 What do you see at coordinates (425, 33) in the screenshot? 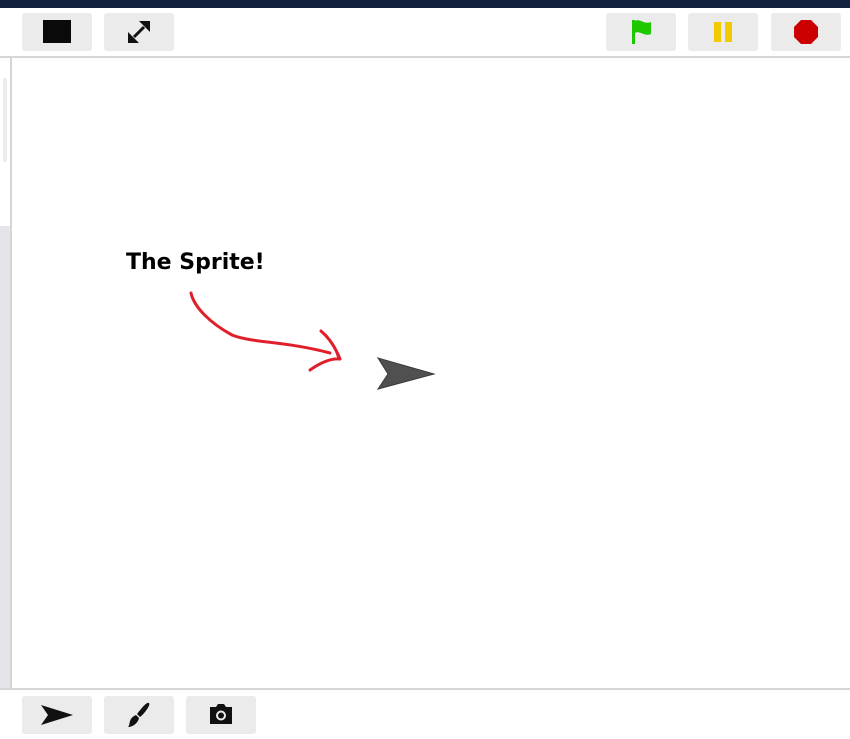
I see `stage-toolbar` at bounding box center [425, 33].